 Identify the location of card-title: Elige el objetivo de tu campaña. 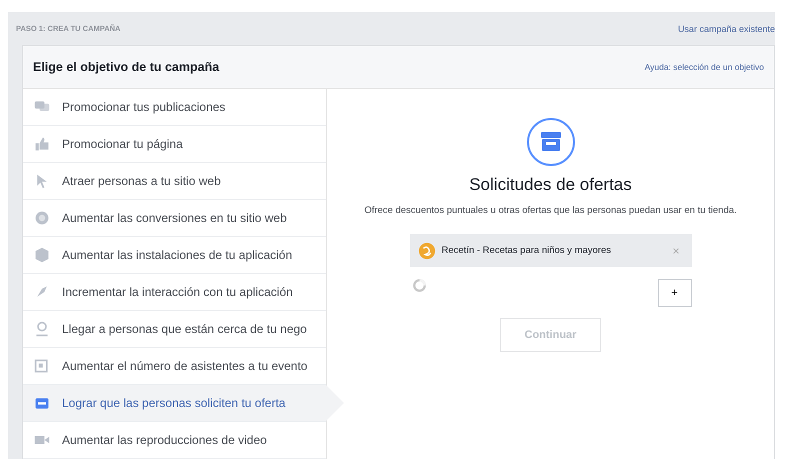
(126, 67).